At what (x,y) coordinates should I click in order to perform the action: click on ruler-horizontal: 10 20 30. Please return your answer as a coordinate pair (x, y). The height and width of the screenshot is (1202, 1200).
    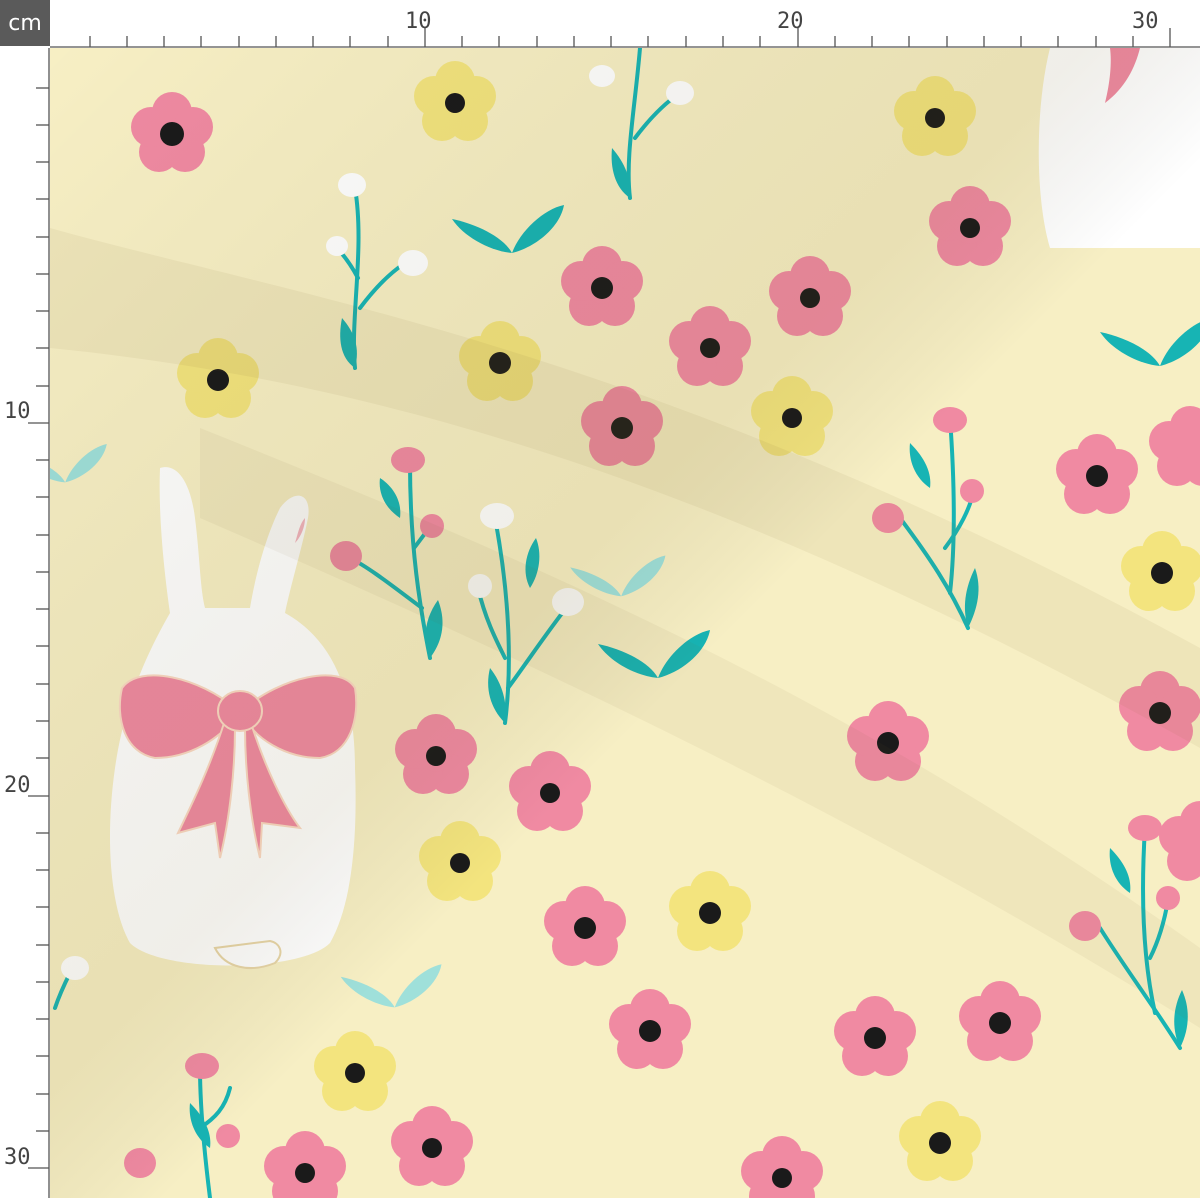
    Looking at the image, I should click on (625, 24).